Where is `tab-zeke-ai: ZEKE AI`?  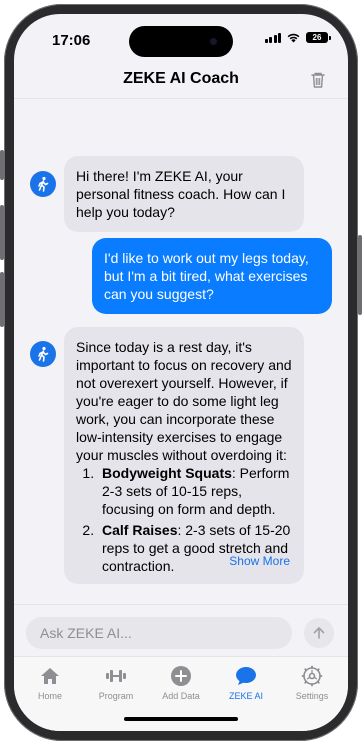
tab-zeke-ai: ZEKE AI is located at coordinates (246, 683).